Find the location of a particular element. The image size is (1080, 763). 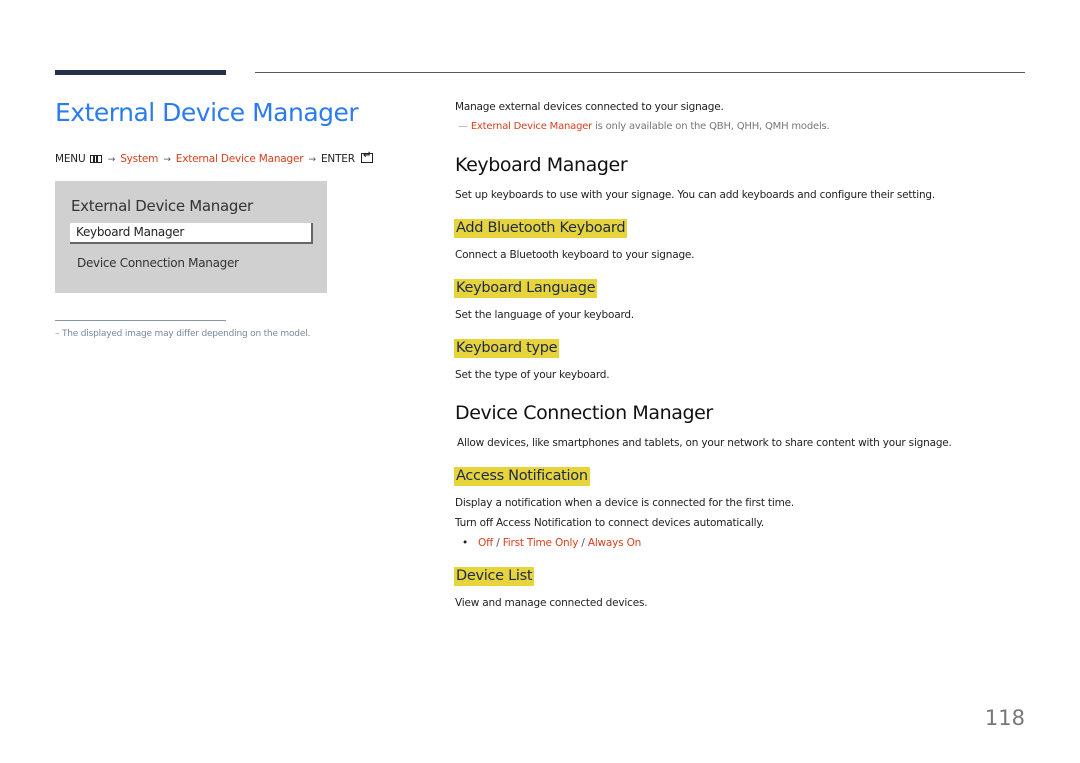

note-dash: — is located at coordinates (463, 126).